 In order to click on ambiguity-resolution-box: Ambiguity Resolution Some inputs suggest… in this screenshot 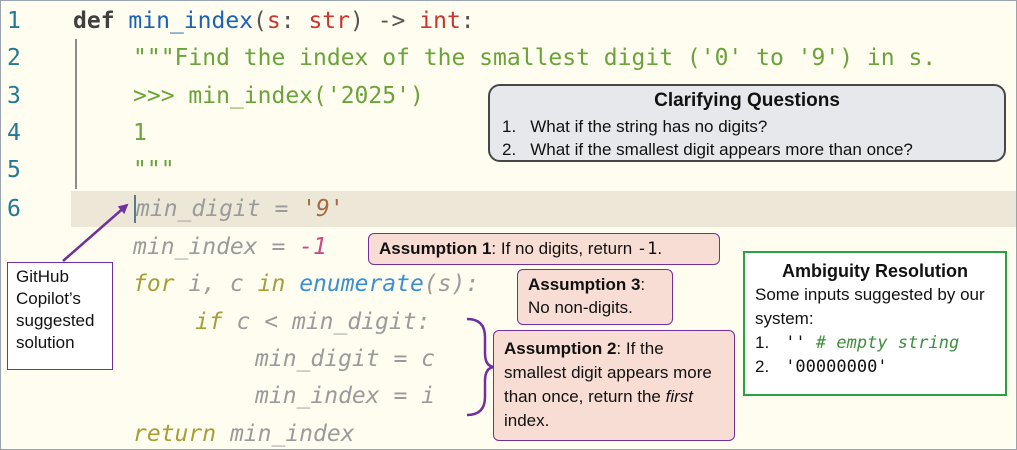, I will do `click(875, 323)`.